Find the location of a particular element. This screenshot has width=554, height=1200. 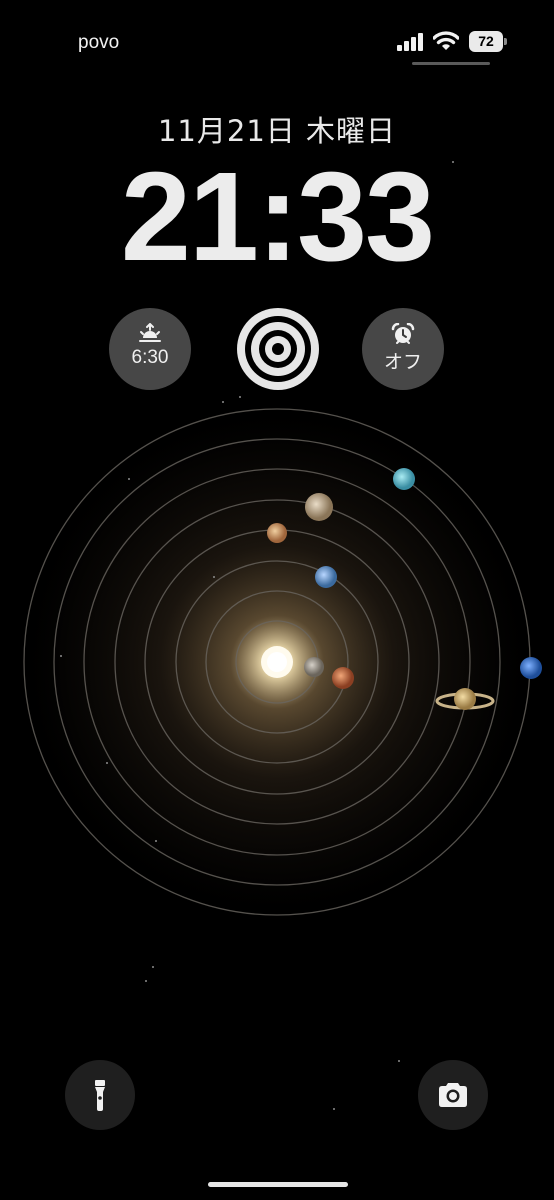

planet-mercury is located at coordinates (314, 667).